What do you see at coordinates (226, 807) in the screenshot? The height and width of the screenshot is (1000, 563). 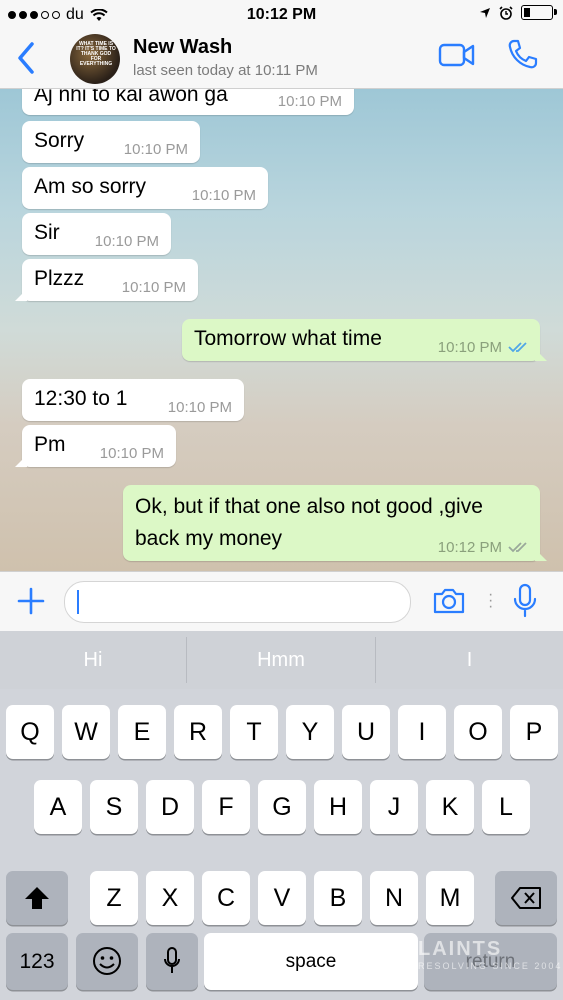 I see `key-f: F` at bounding box center [226, 807].